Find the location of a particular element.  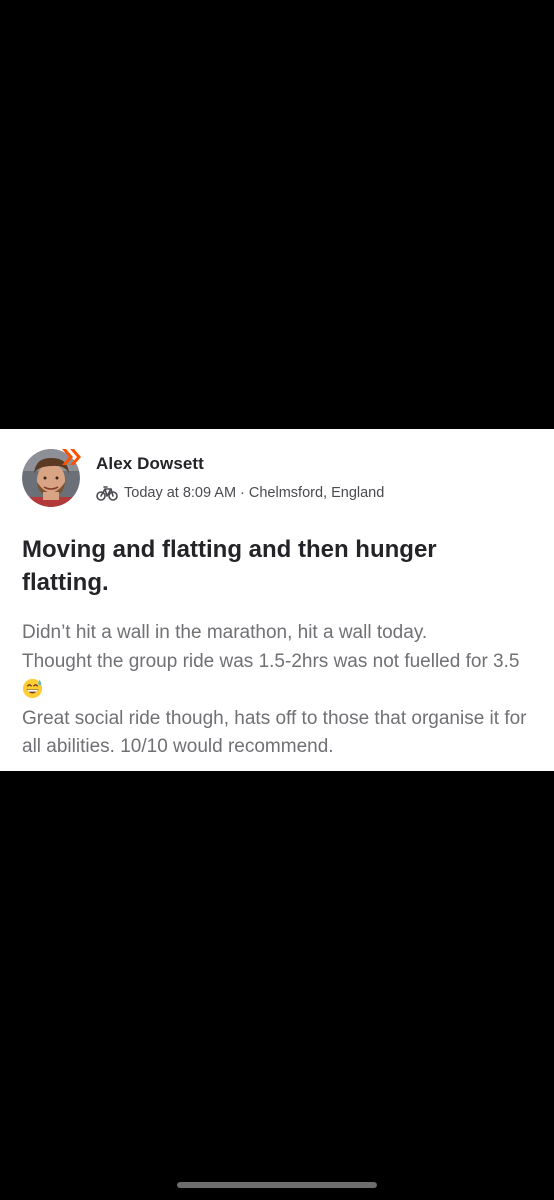

bike-icon is located at coordinates (107, 493).